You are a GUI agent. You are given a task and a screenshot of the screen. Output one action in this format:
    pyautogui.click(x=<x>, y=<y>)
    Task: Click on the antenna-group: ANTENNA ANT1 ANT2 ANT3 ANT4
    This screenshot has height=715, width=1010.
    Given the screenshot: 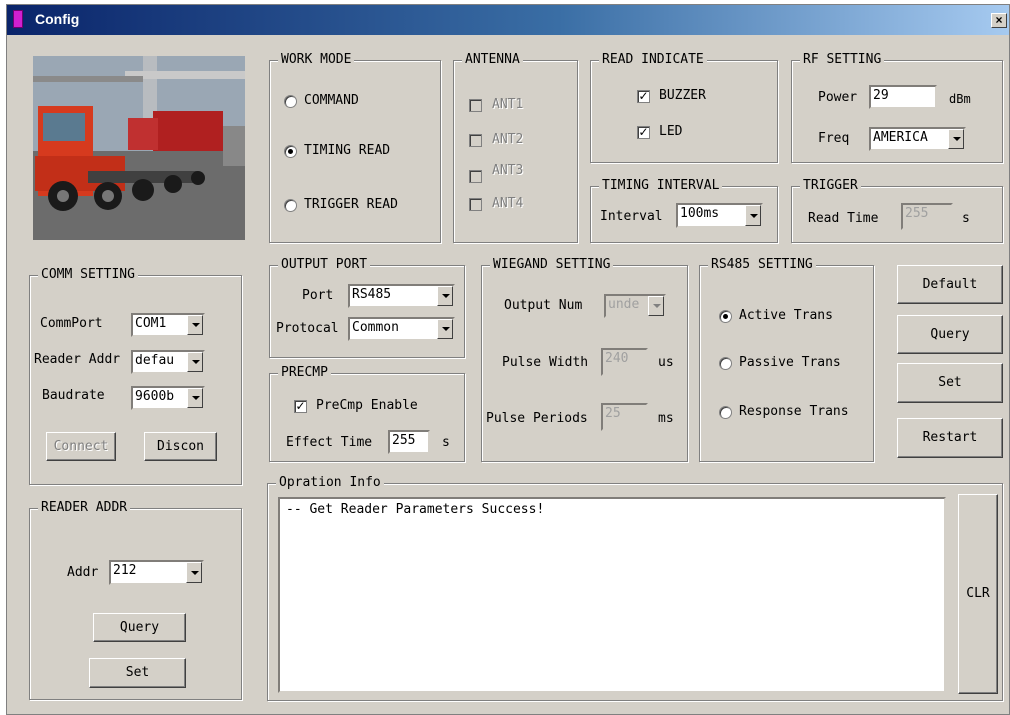 What is the action you would take?
    pyautogui.click(x=515, y=147)
    